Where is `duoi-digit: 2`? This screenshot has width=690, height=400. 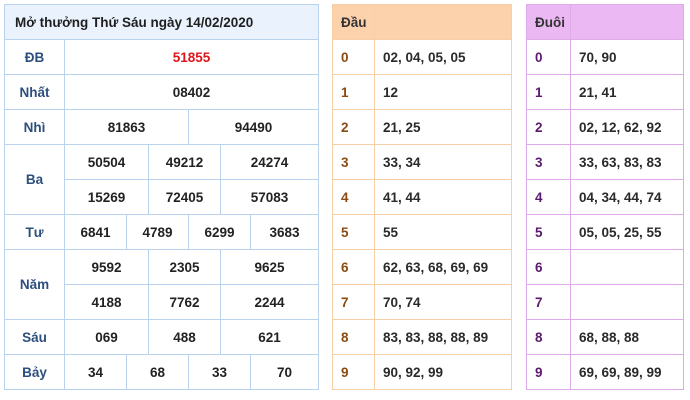
duoi-digit: 2 is located at coordinates (548, 127).